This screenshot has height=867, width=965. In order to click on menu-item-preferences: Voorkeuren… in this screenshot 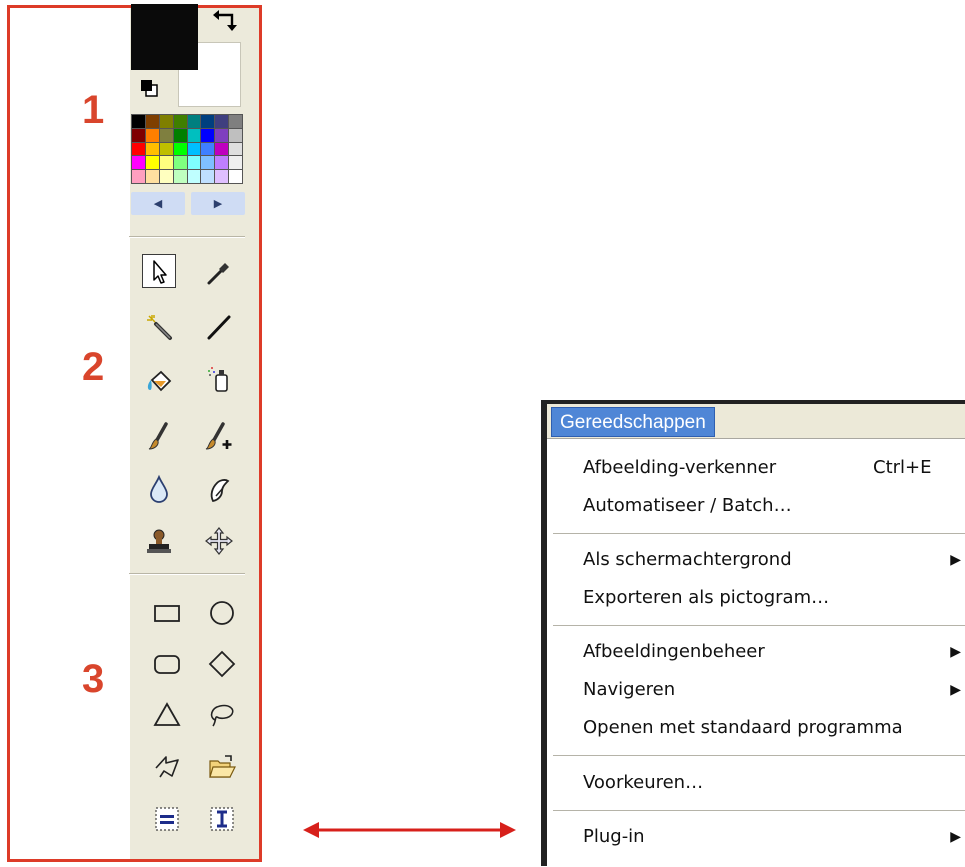, I will do `click(774, 783)`.